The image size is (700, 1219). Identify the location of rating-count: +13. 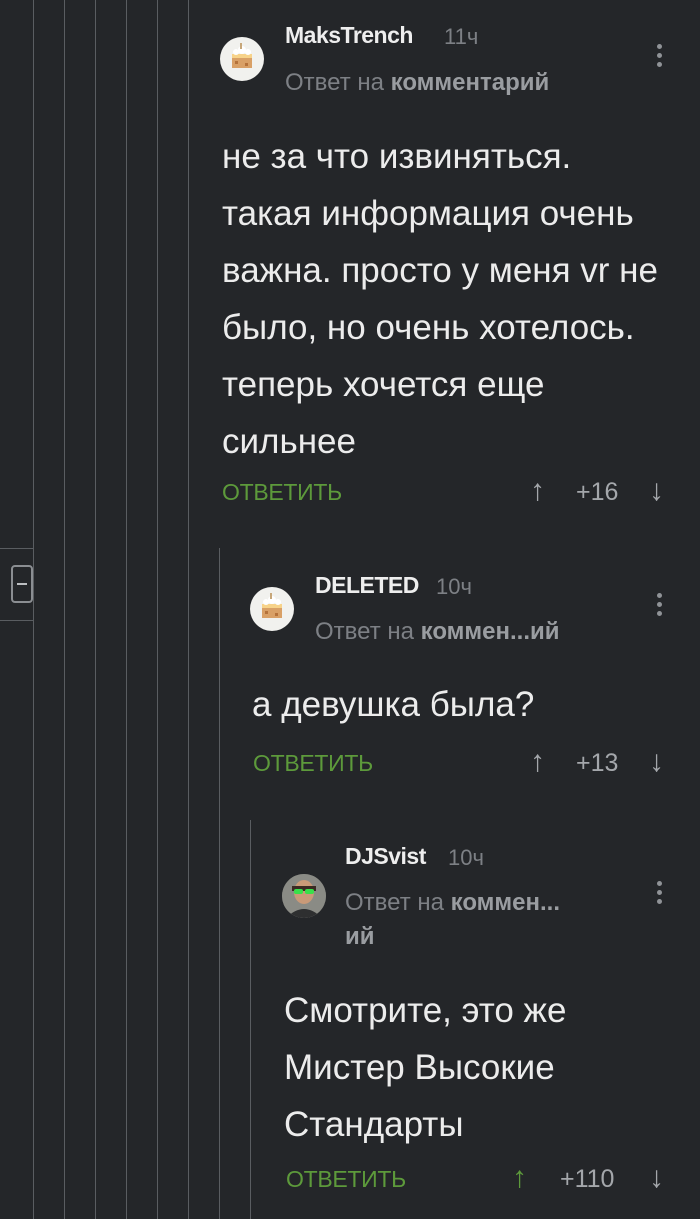
(597, 763).